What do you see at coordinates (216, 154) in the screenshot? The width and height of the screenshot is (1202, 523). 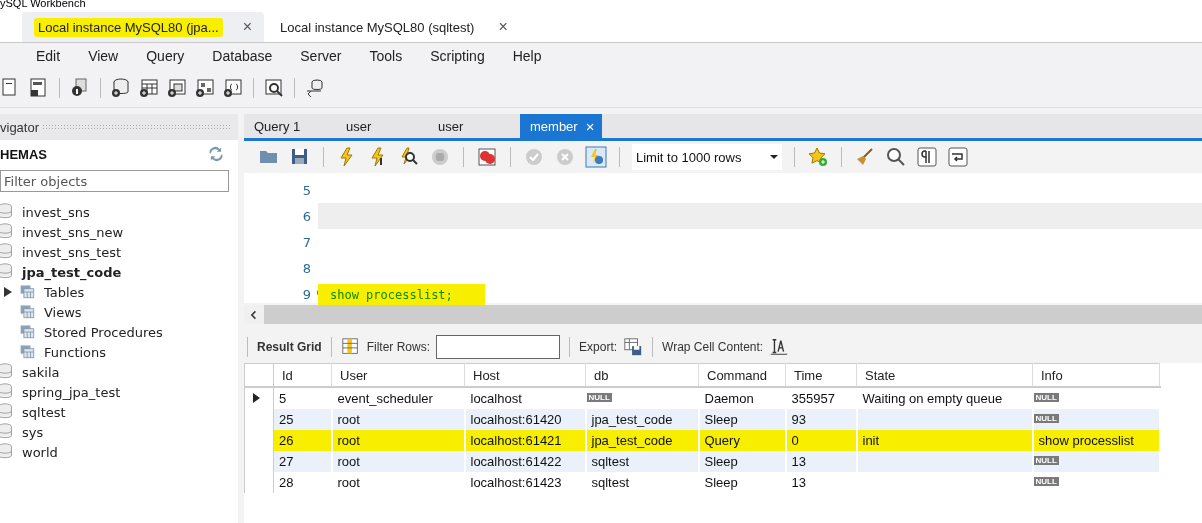 I see `refresh-icon` at bounding box center [216, 154].